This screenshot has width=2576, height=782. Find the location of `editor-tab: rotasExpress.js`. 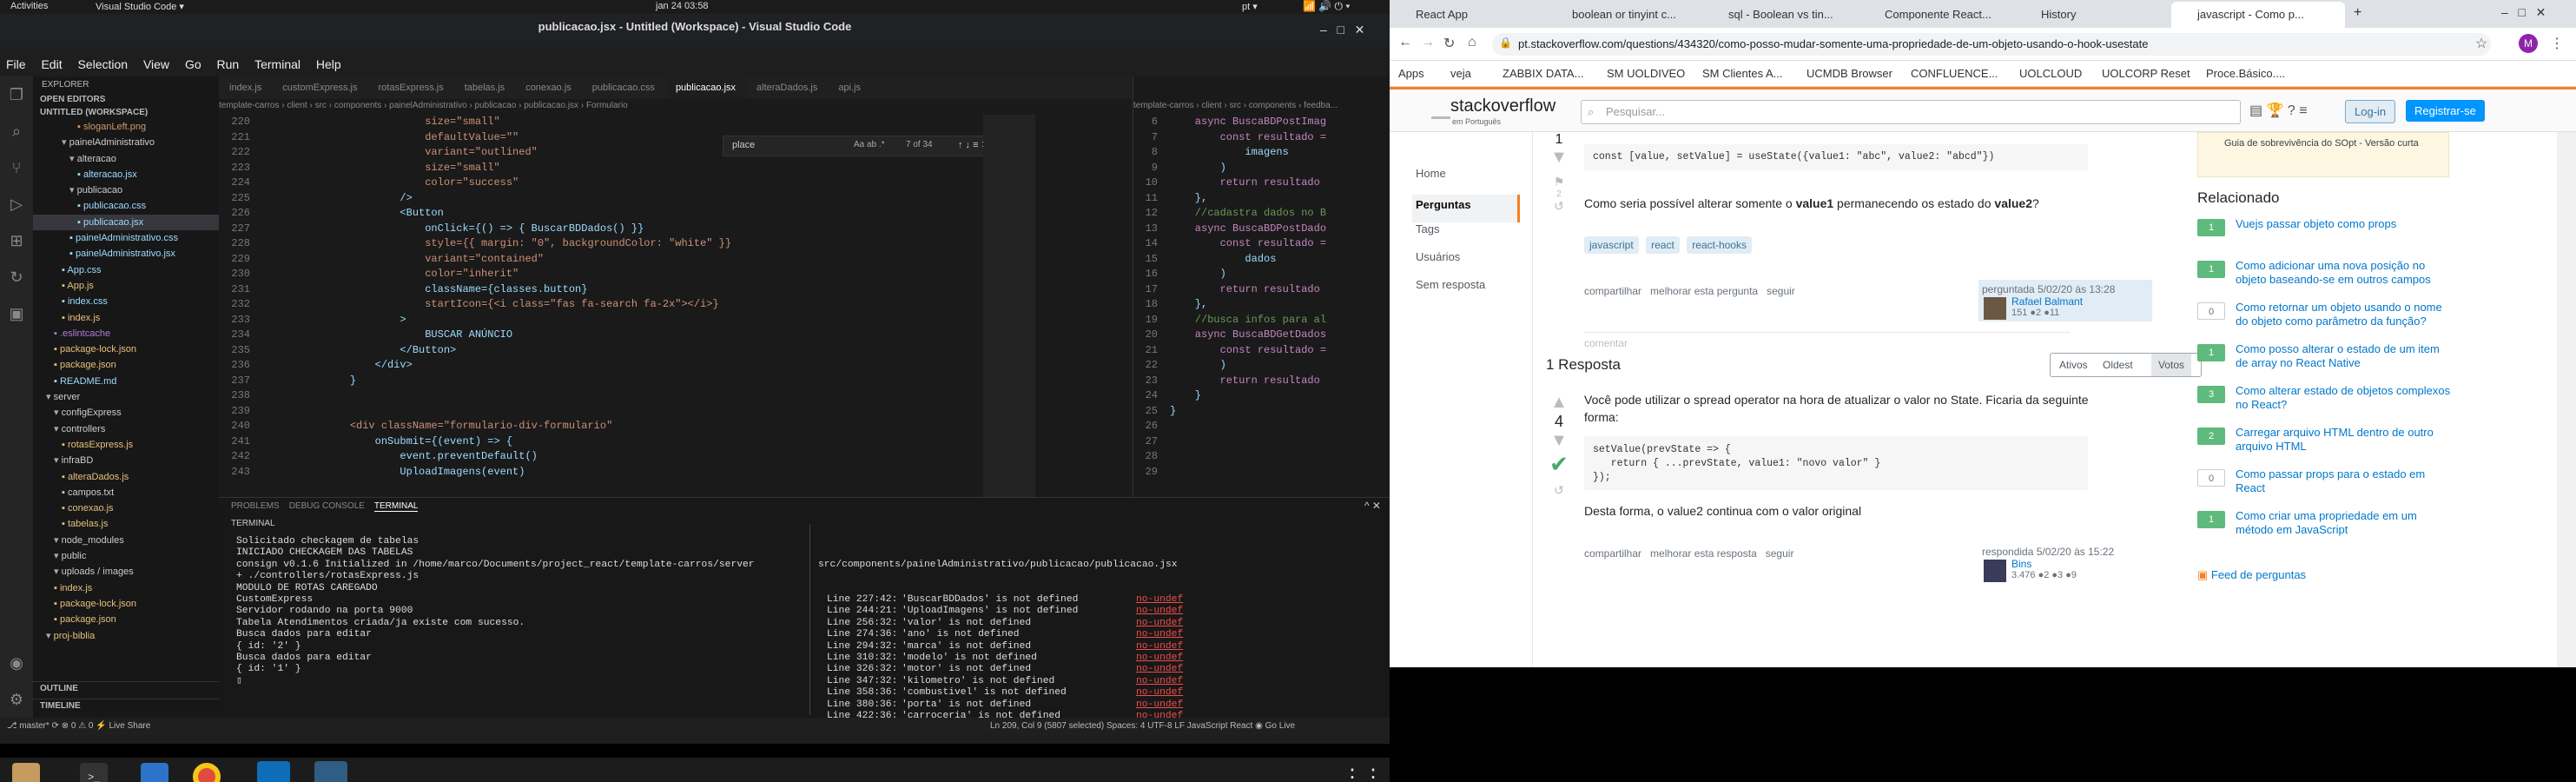

editor-tab: rotasExpress.js is located at coordinates (411, 88).